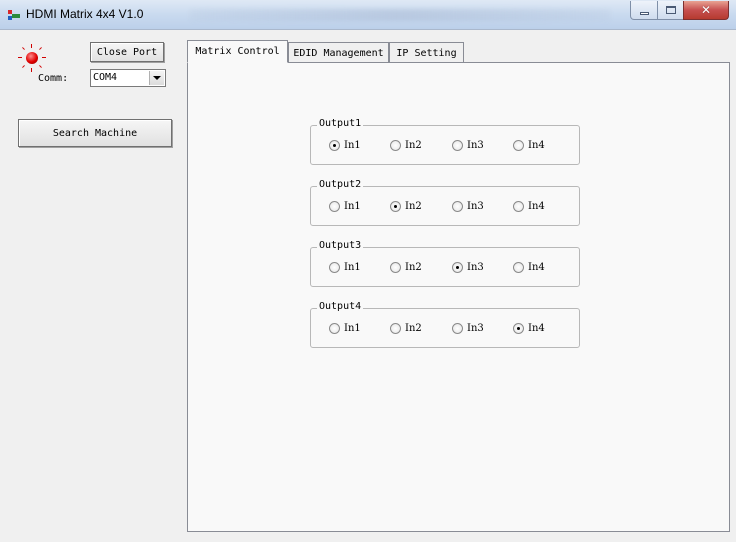  I want to click on tab-edid-management: EDID Management, so click(338, 52).